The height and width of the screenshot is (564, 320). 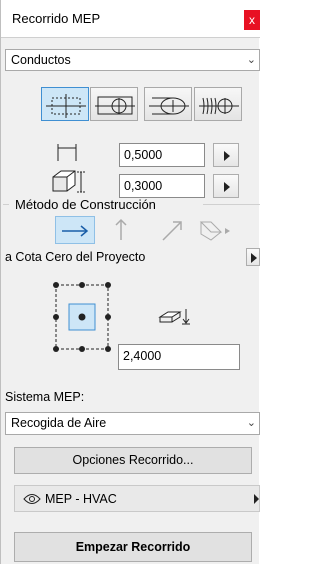 What do you see at coordinates (143, 186) in the screenshot?
I see `height-value: 0,3000` at bounding box center [143, 186].